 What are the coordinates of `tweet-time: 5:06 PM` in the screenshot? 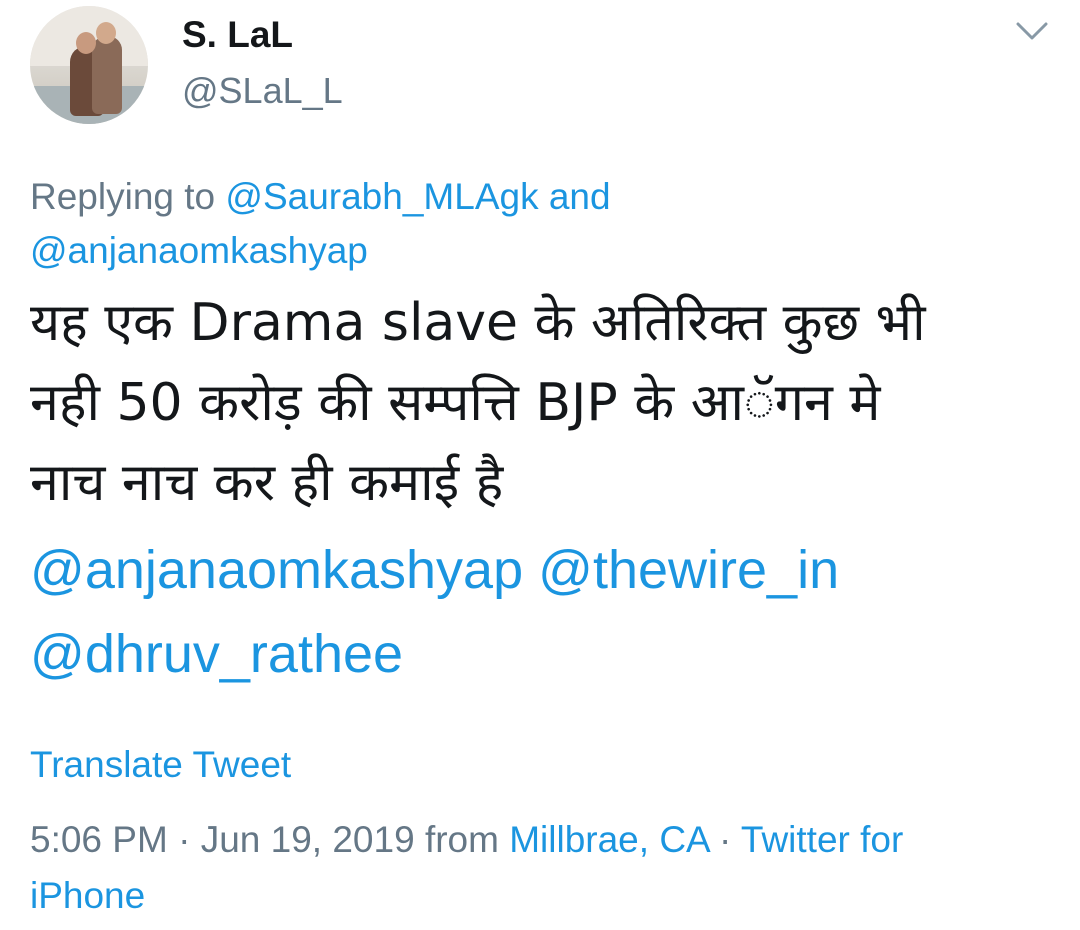 It's located at (99, 839).